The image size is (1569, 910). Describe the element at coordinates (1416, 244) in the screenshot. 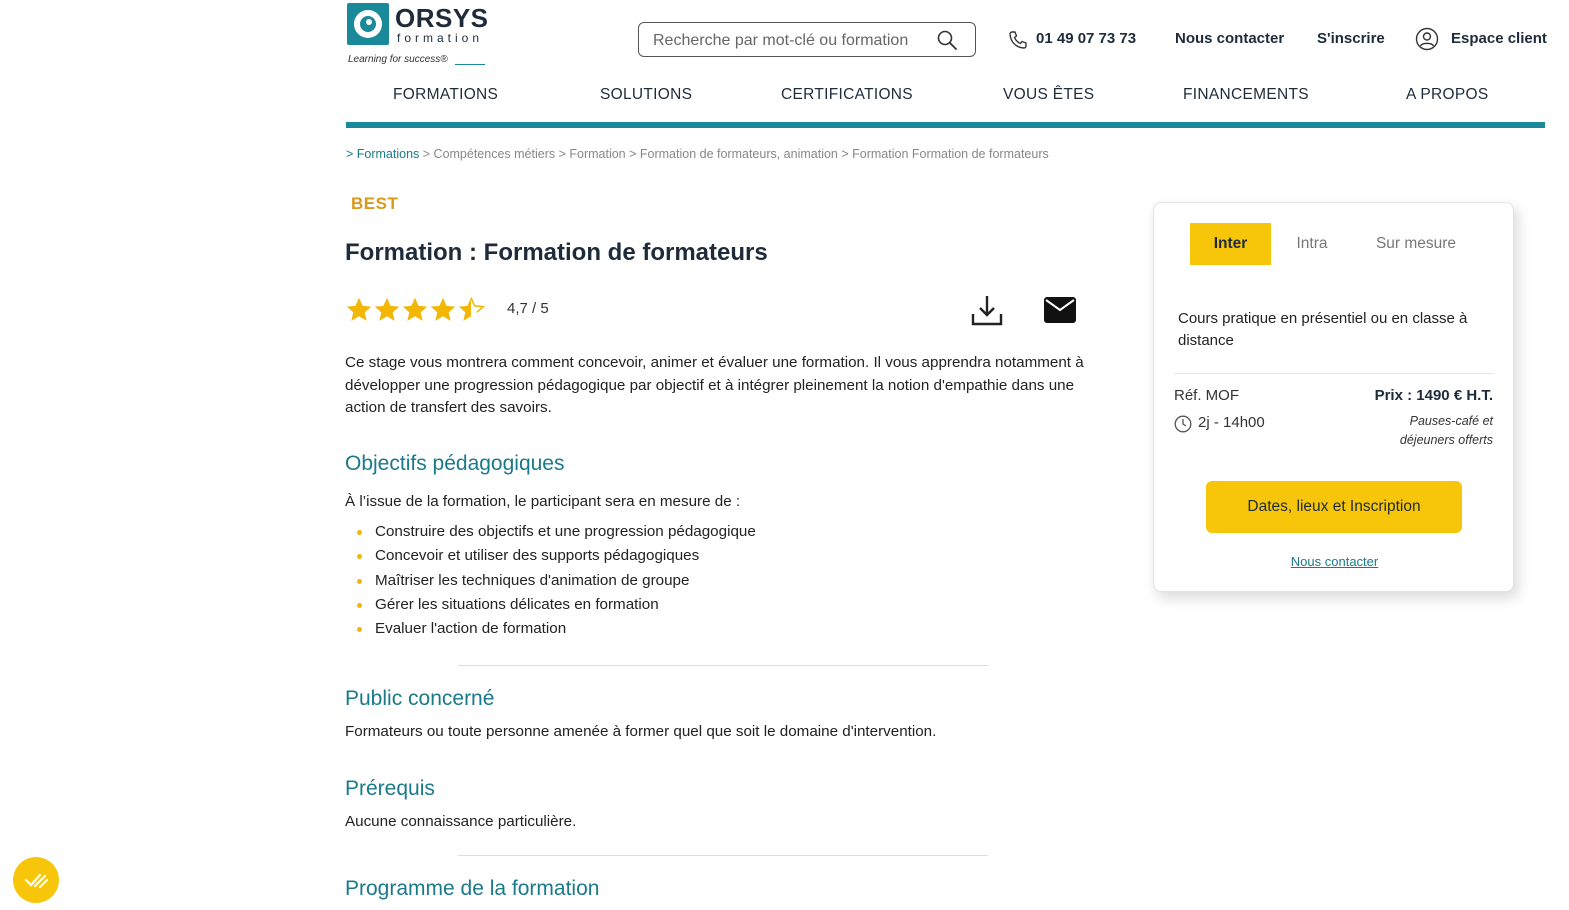

I see `tab-sur-mesure: Sur mesure` at that location.